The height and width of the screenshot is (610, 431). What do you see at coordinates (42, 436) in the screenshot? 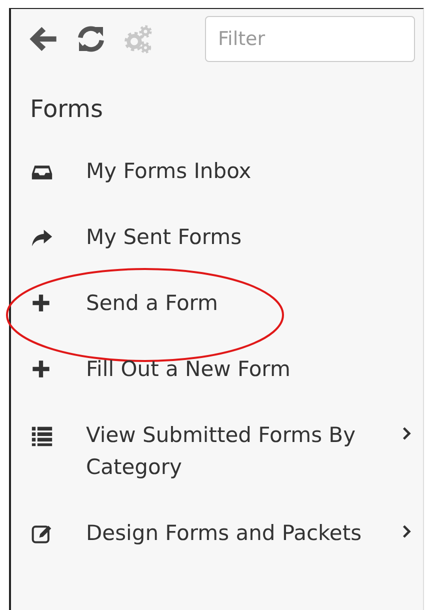
I see `list-icon` at bounding box center [42, 436].